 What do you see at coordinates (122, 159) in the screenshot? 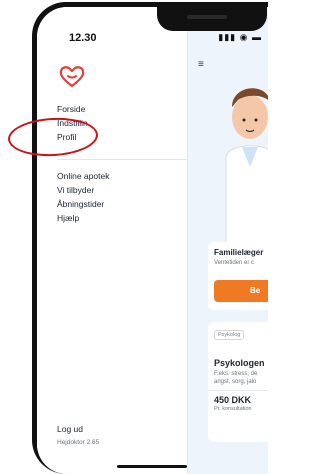
I see `menu-divider` at bounding box center [122, 159].